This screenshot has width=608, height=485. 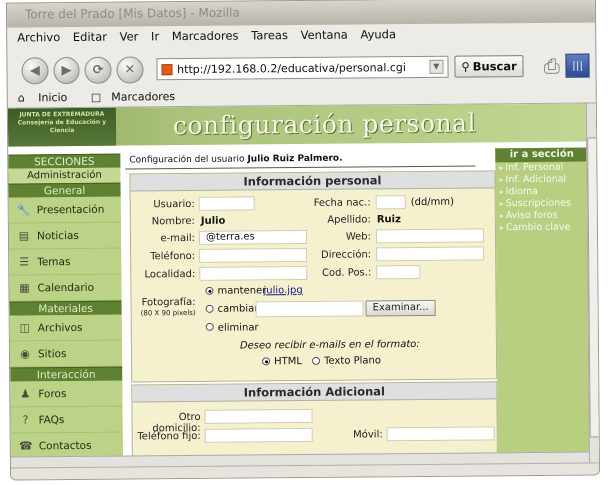 I want to click on menu-ir: Ir, so click(x=155, y=36).